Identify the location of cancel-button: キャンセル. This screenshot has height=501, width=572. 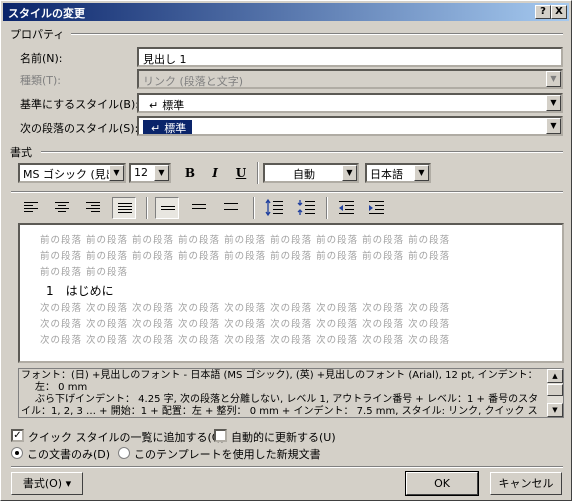
(526, 483).